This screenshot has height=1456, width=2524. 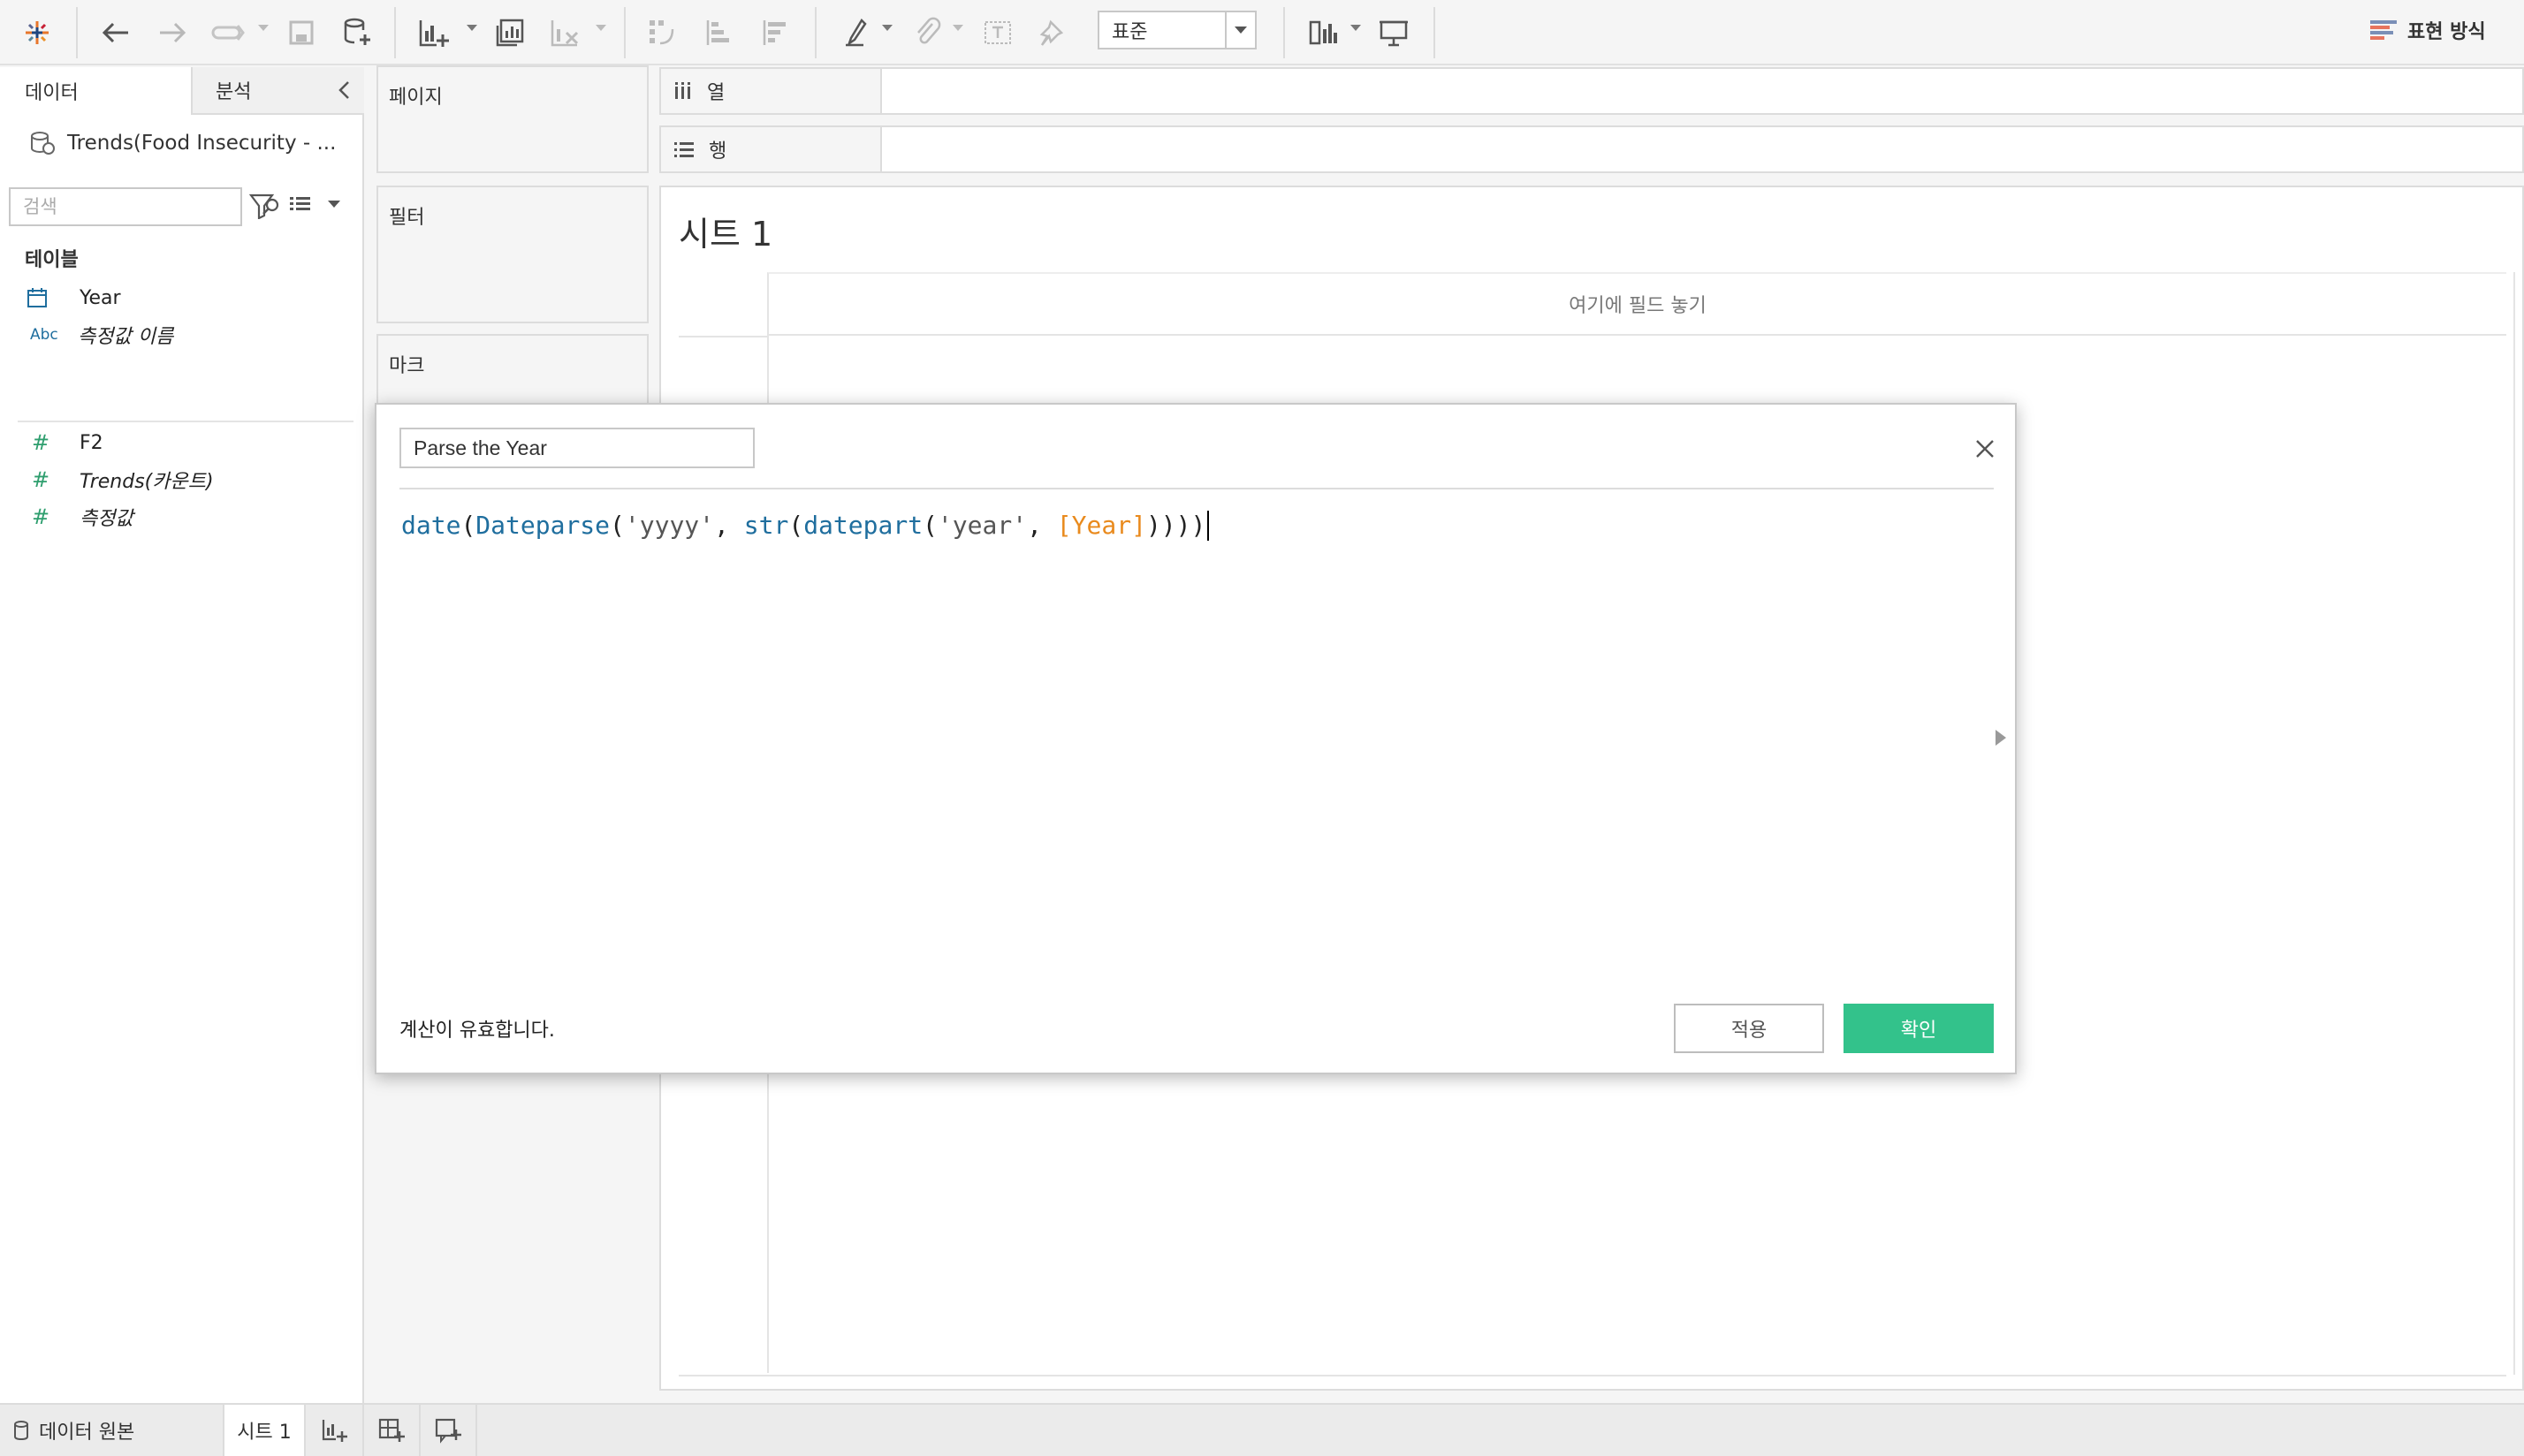 What do you see at coordinates (336, 1431) in the screenshot?
I see `new-worksheet-tab-icon` at bounding box center [336, 1431].